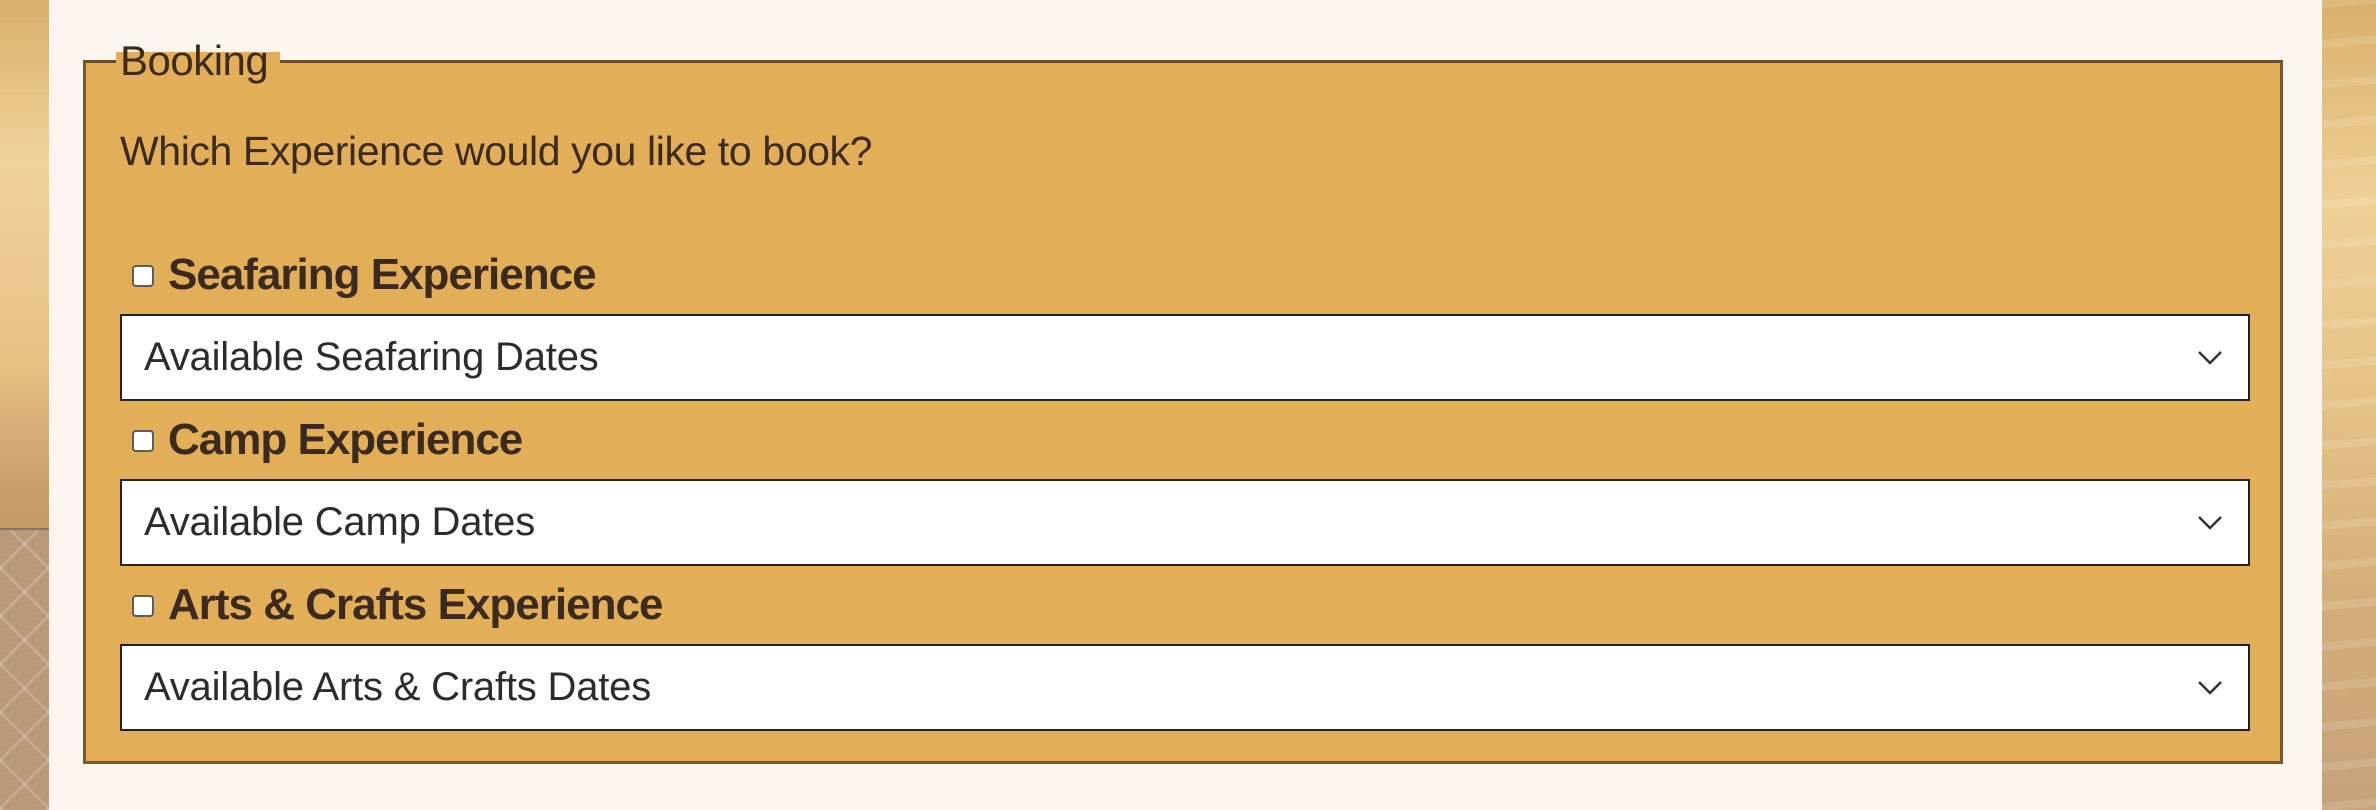 Image resolution: width=2376 pixels, height=810 pixels. What do you see at coordinates (415, 605) in the screenshot?
I see `arts-crafts-label: Arts & Crafts Experience` at bounding box center [415, 605].